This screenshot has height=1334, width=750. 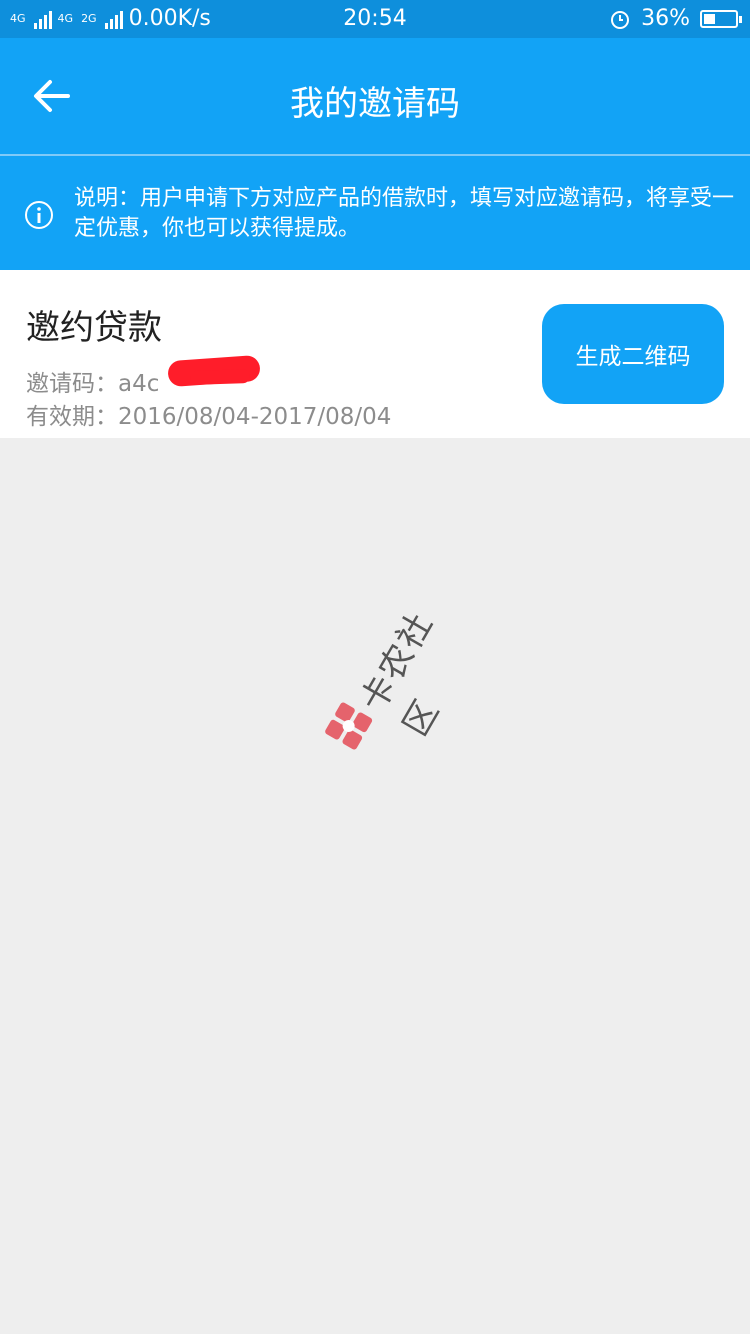 I want to click on validity-label: 有效期：, so click(x=72, y=417).